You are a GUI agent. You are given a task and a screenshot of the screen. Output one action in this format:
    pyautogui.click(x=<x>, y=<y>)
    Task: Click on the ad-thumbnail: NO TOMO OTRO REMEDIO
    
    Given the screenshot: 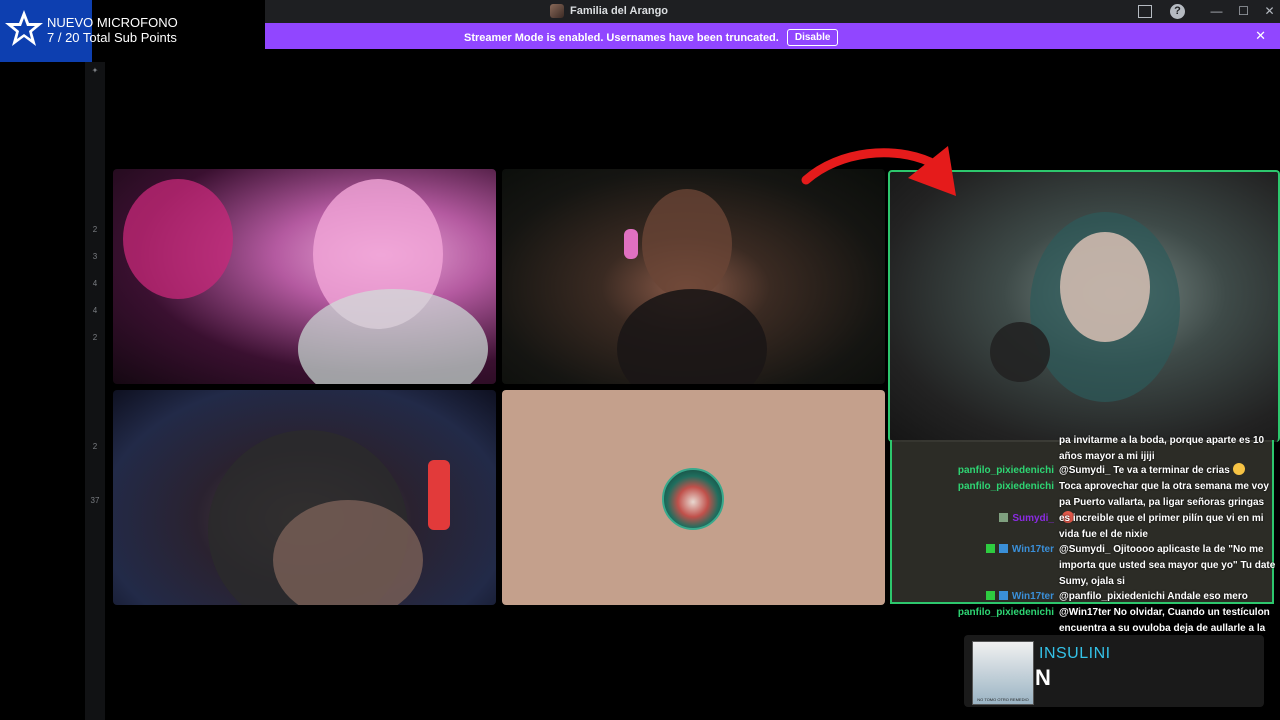 What is the action you would take?
    pyautogui.click(x=1003, y=673)
    